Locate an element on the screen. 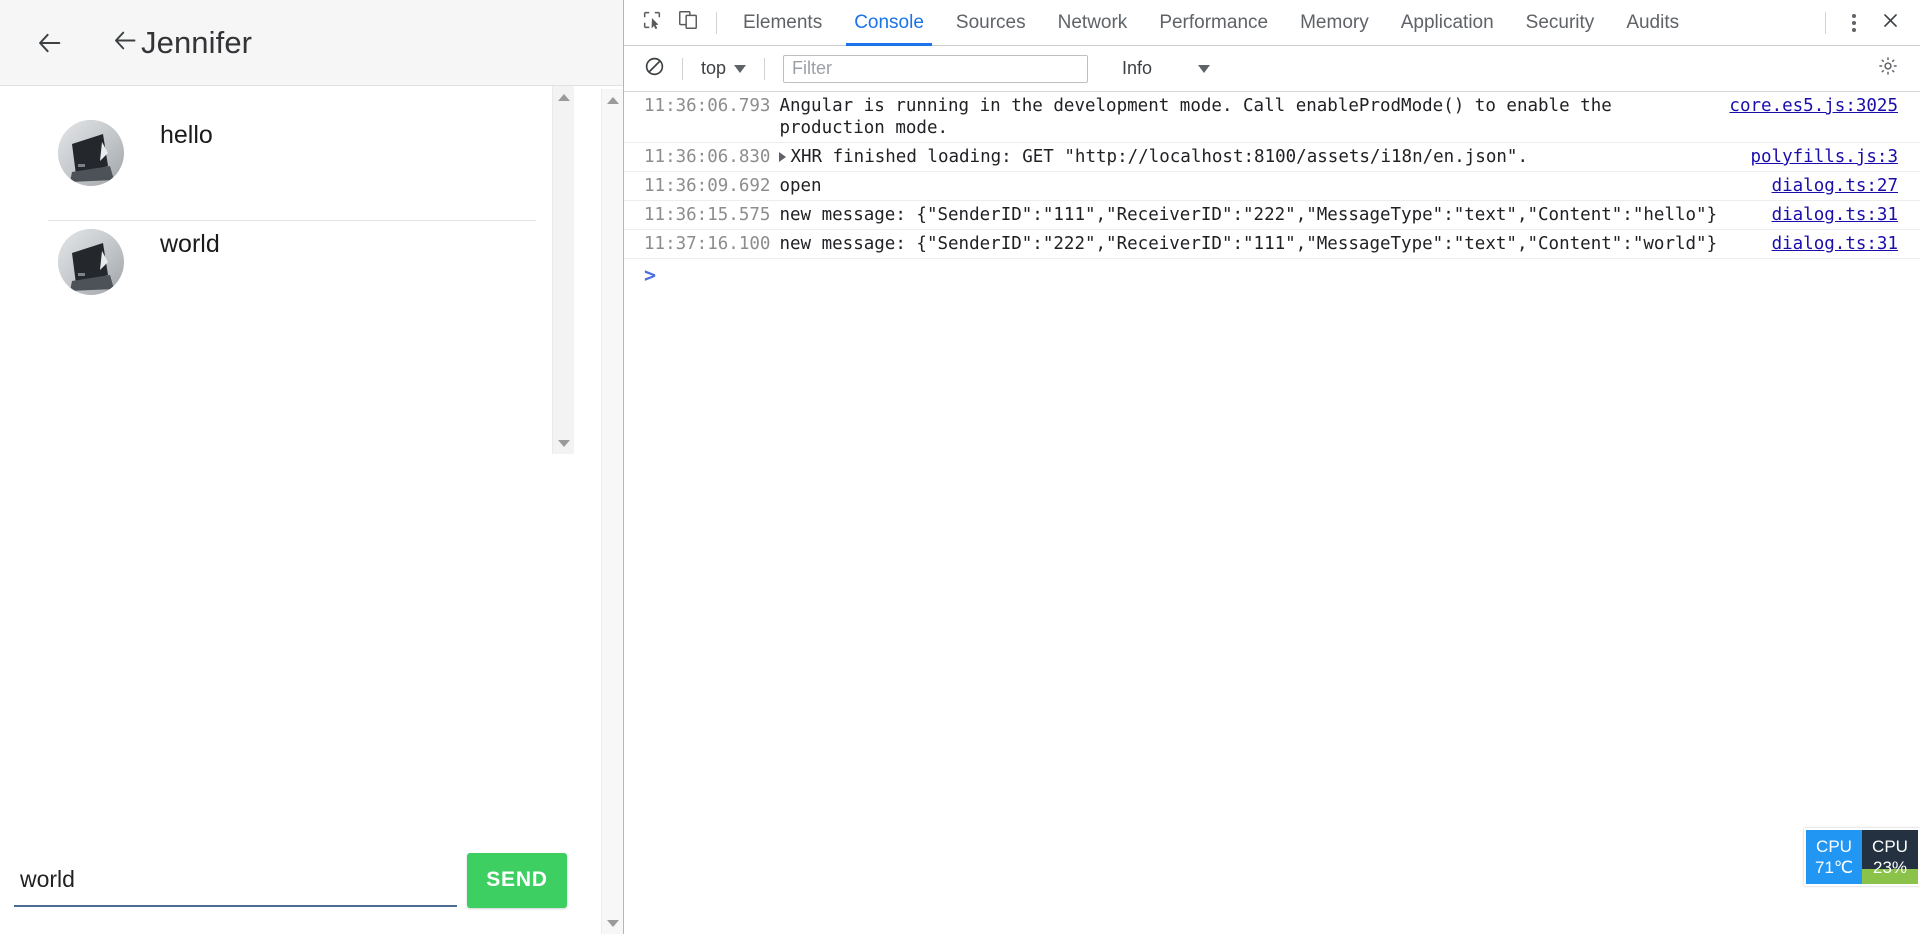 Image resolution: width=1920 pixels, height=934 pixels. input-underline is located at coordinates (235, 905).